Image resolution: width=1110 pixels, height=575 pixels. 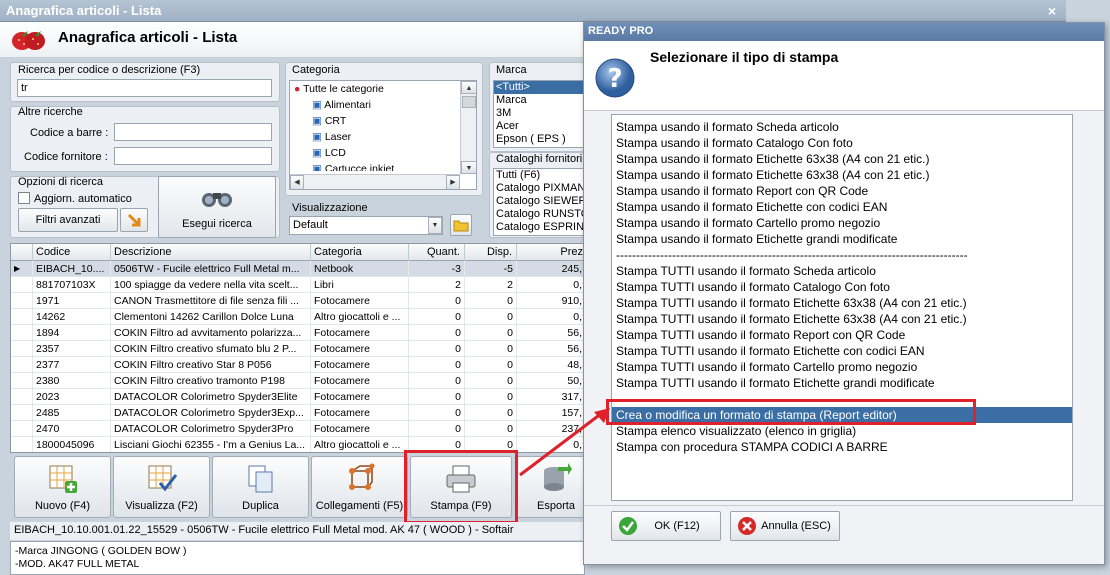 I want to click on fornitore-input, so click(x=193, y=156).